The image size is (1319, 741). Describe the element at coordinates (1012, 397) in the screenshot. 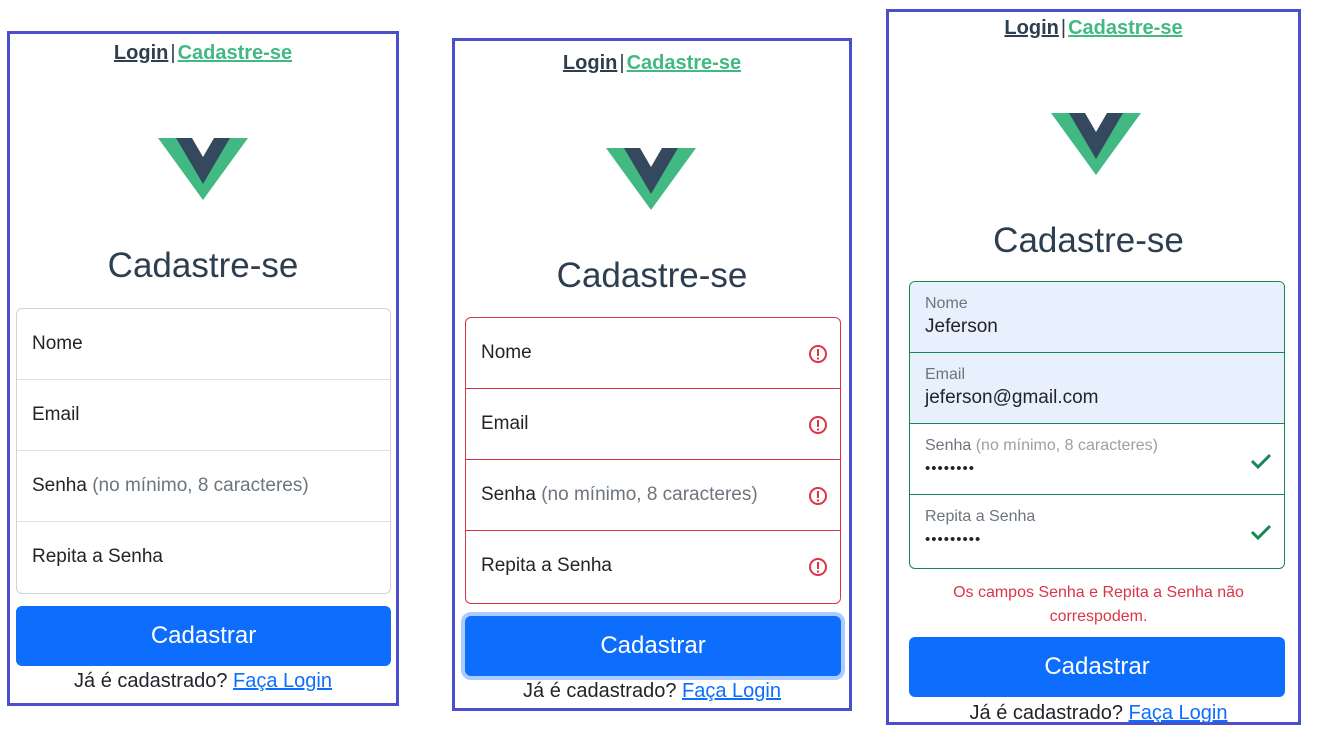

I see `email-value: jeferson@gmail.com` at that location.